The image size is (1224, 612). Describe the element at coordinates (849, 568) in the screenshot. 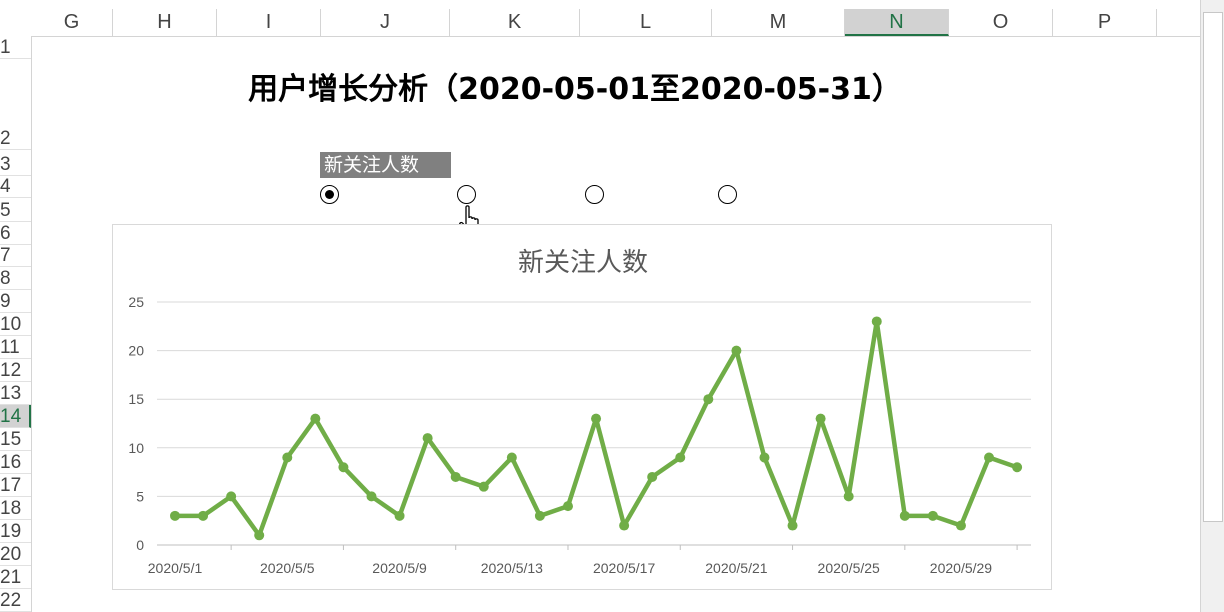

I see `x-tick-label: 2020/5/25` at that location.